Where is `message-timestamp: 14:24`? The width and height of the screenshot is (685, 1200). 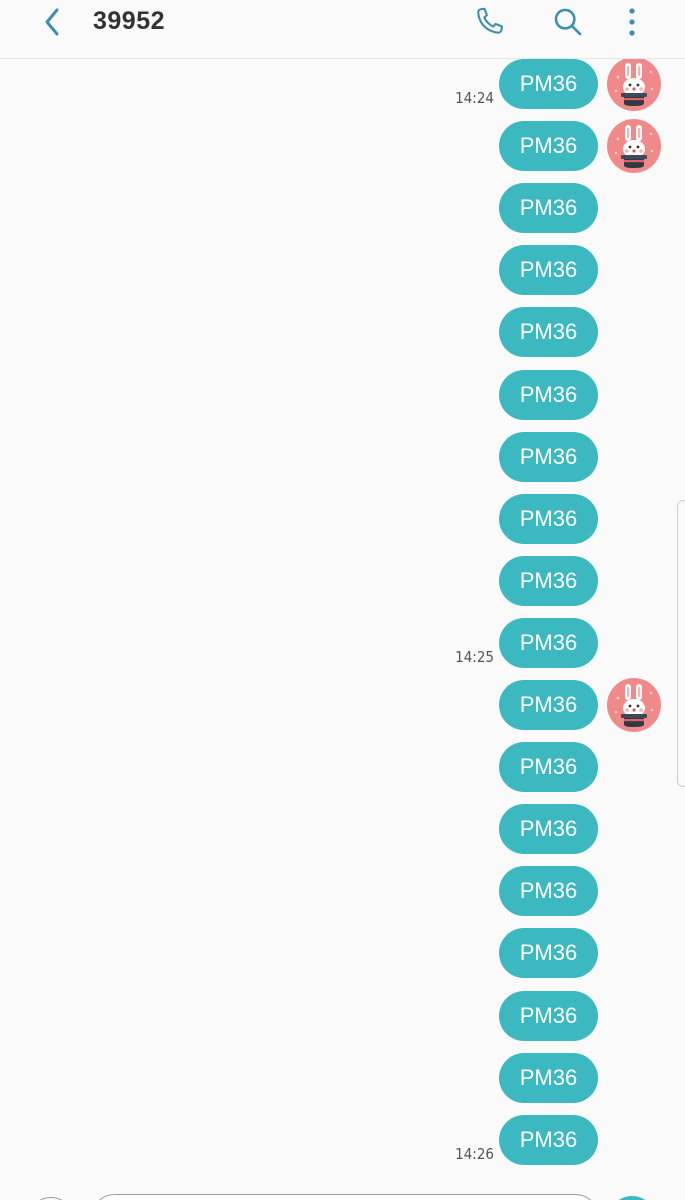
message-timestamp: 14:24 is located at coordinates (474, 98).